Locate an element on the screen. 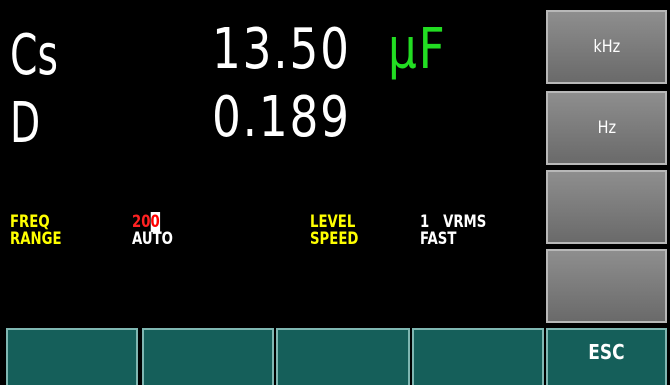  softkey-khz: kHz is located at coordinates (606, 47).